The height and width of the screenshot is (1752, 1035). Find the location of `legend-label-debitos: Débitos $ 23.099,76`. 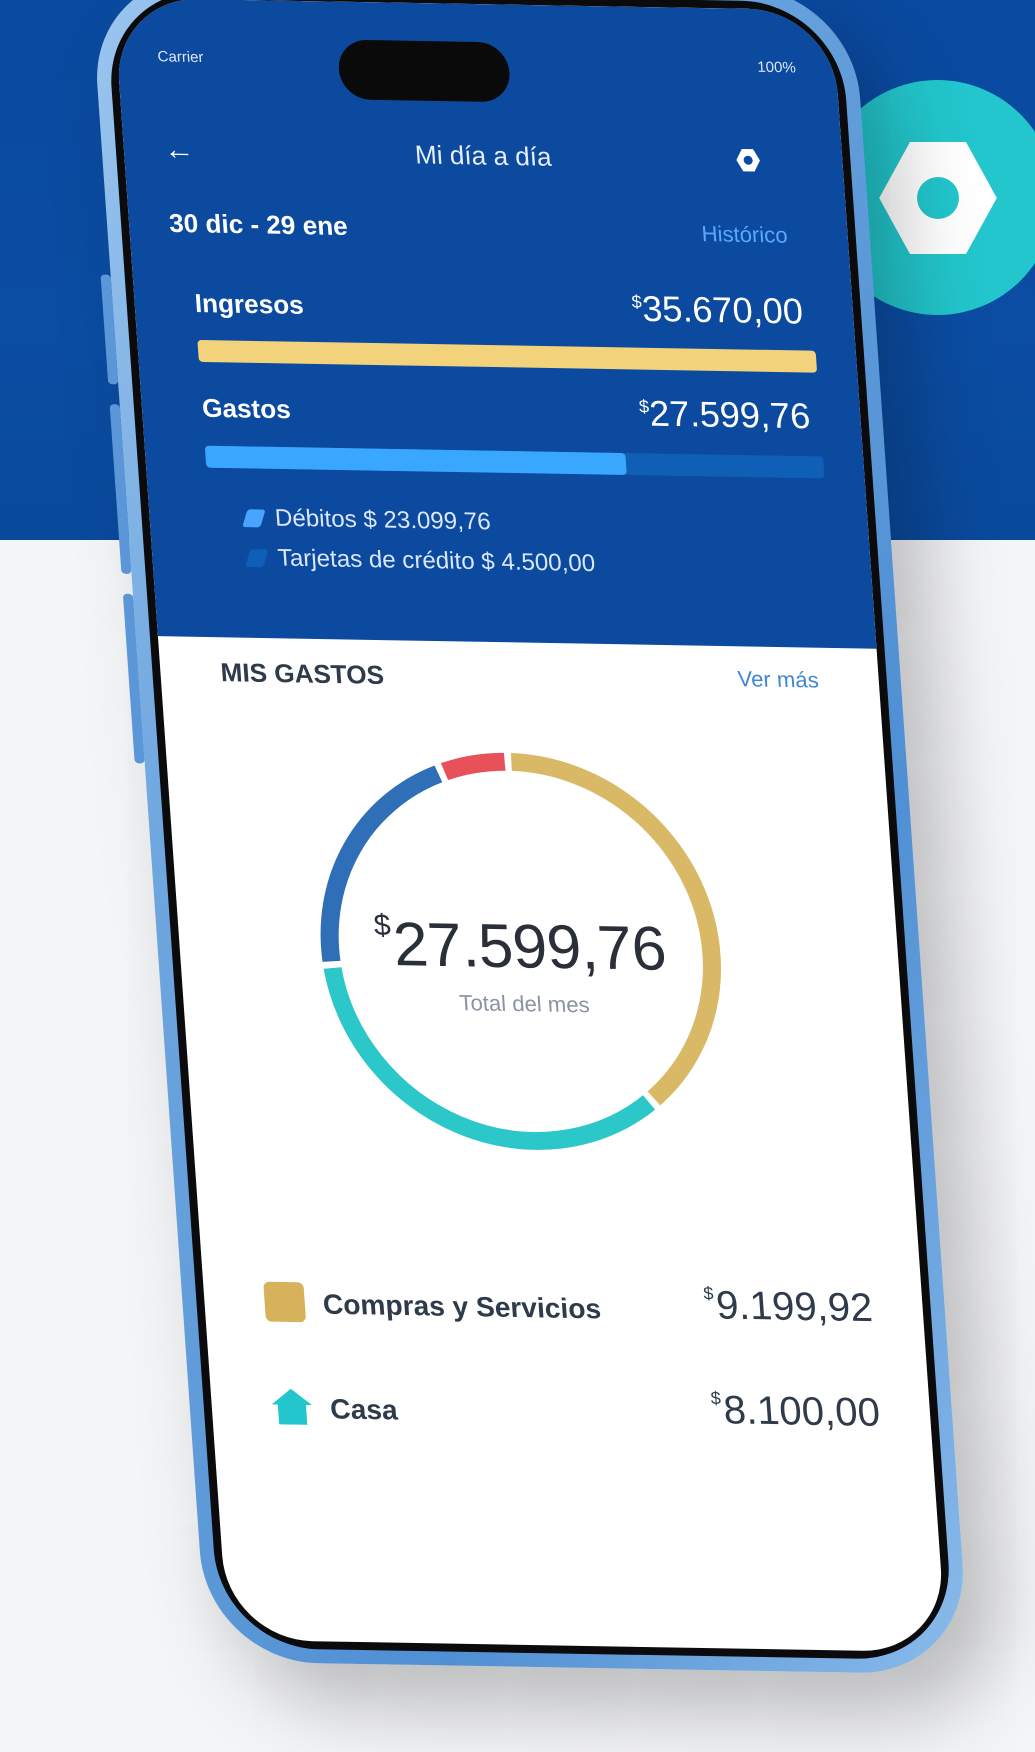

legend-label-debitos: Débitos $ 23.099,76 is located at coordinates (383, 520).